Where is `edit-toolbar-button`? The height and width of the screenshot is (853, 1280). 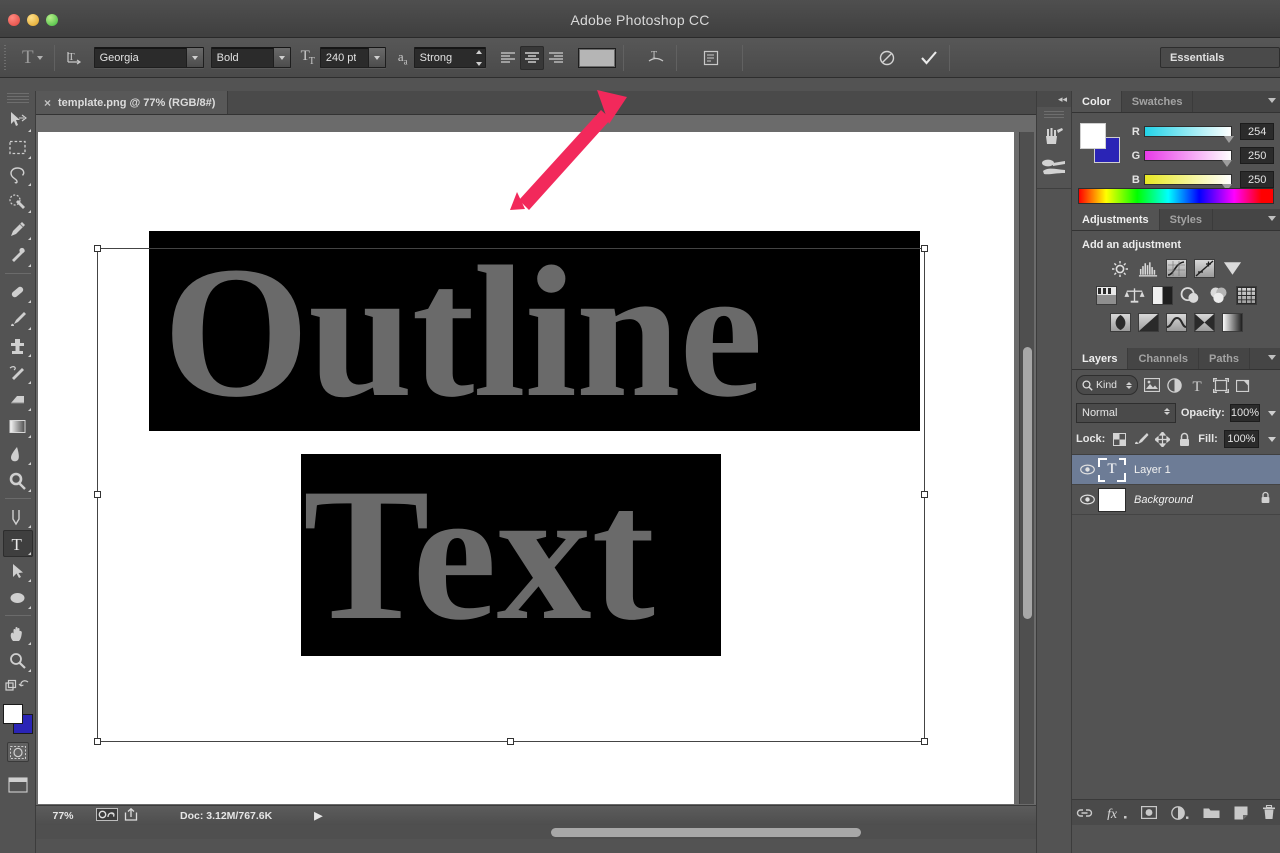 edit-toolbar-button is located at coordinates (18, 686).